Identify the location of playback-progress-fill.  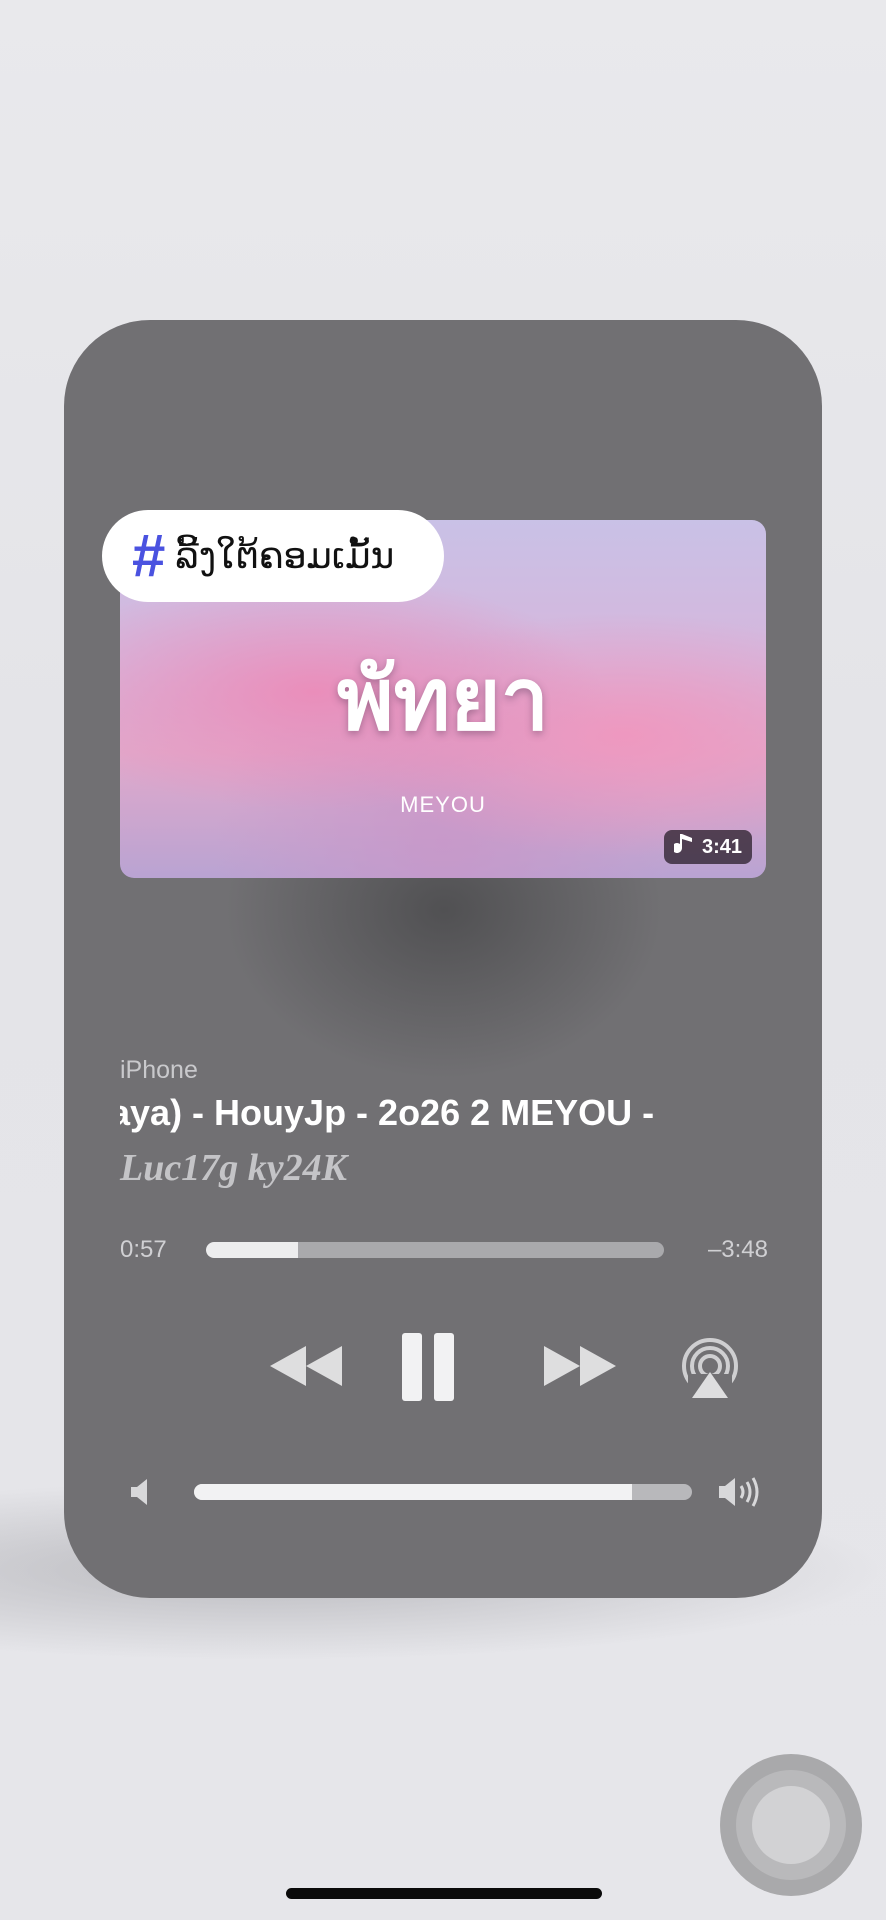
(252, 1250).